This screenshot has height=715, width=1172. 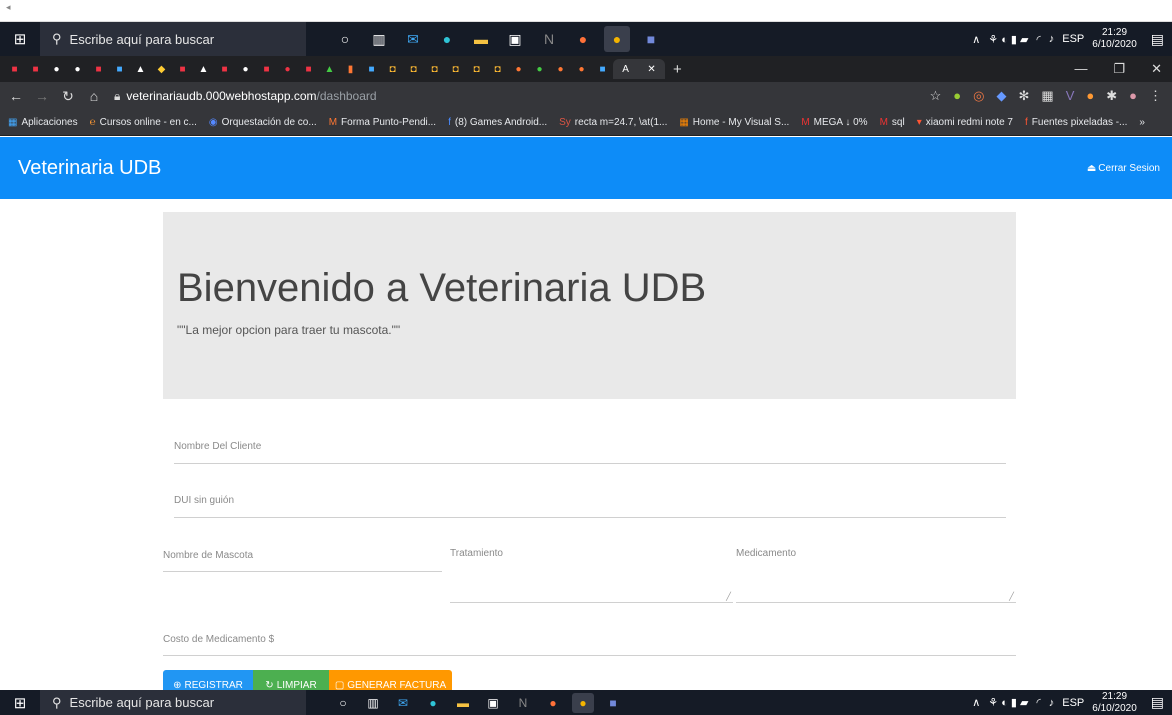 I want to click on treatment-textarea: ╱, so click(x=591, y=589).